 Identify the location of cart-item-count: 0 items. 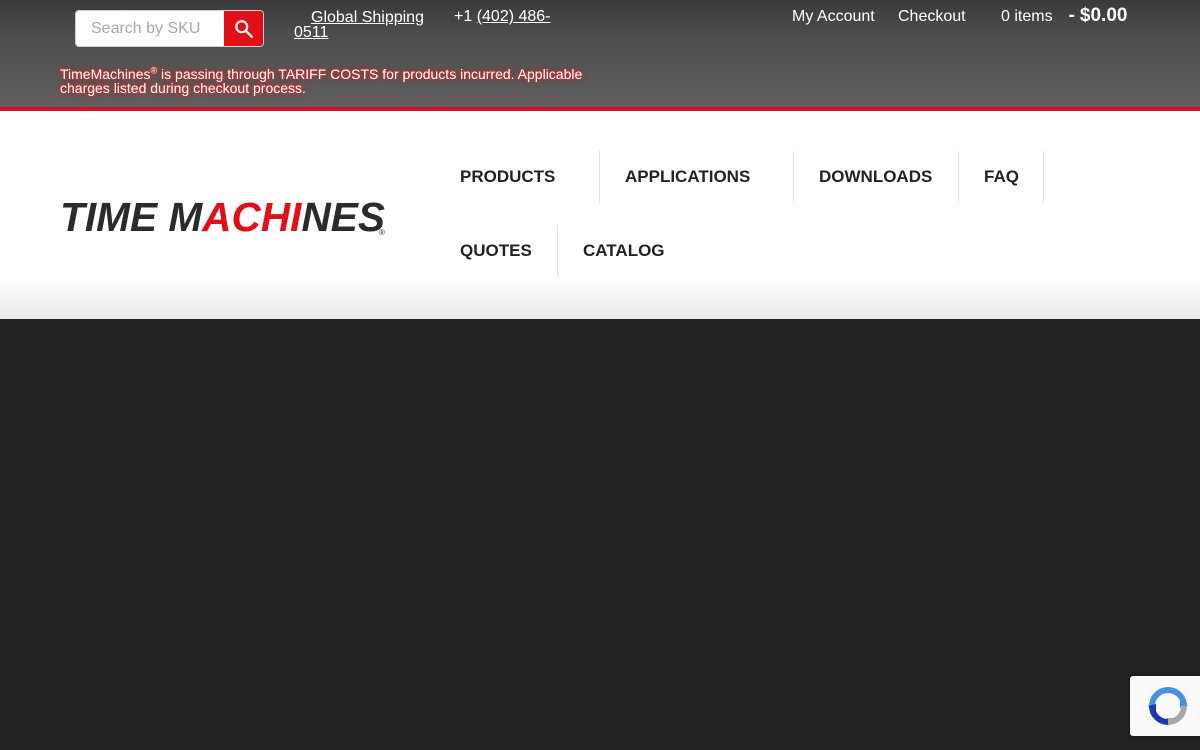
(1027, 16).